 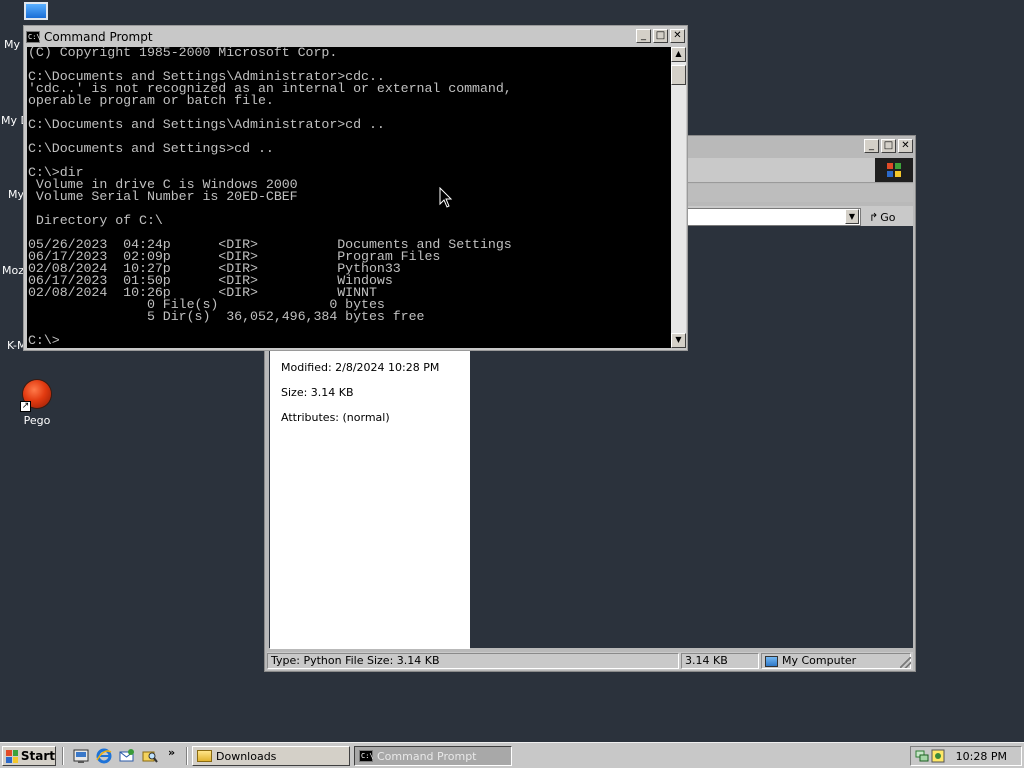 I want to click on console-vertical-scrollbar: ▲ ▼, so click(x=678, y=197).